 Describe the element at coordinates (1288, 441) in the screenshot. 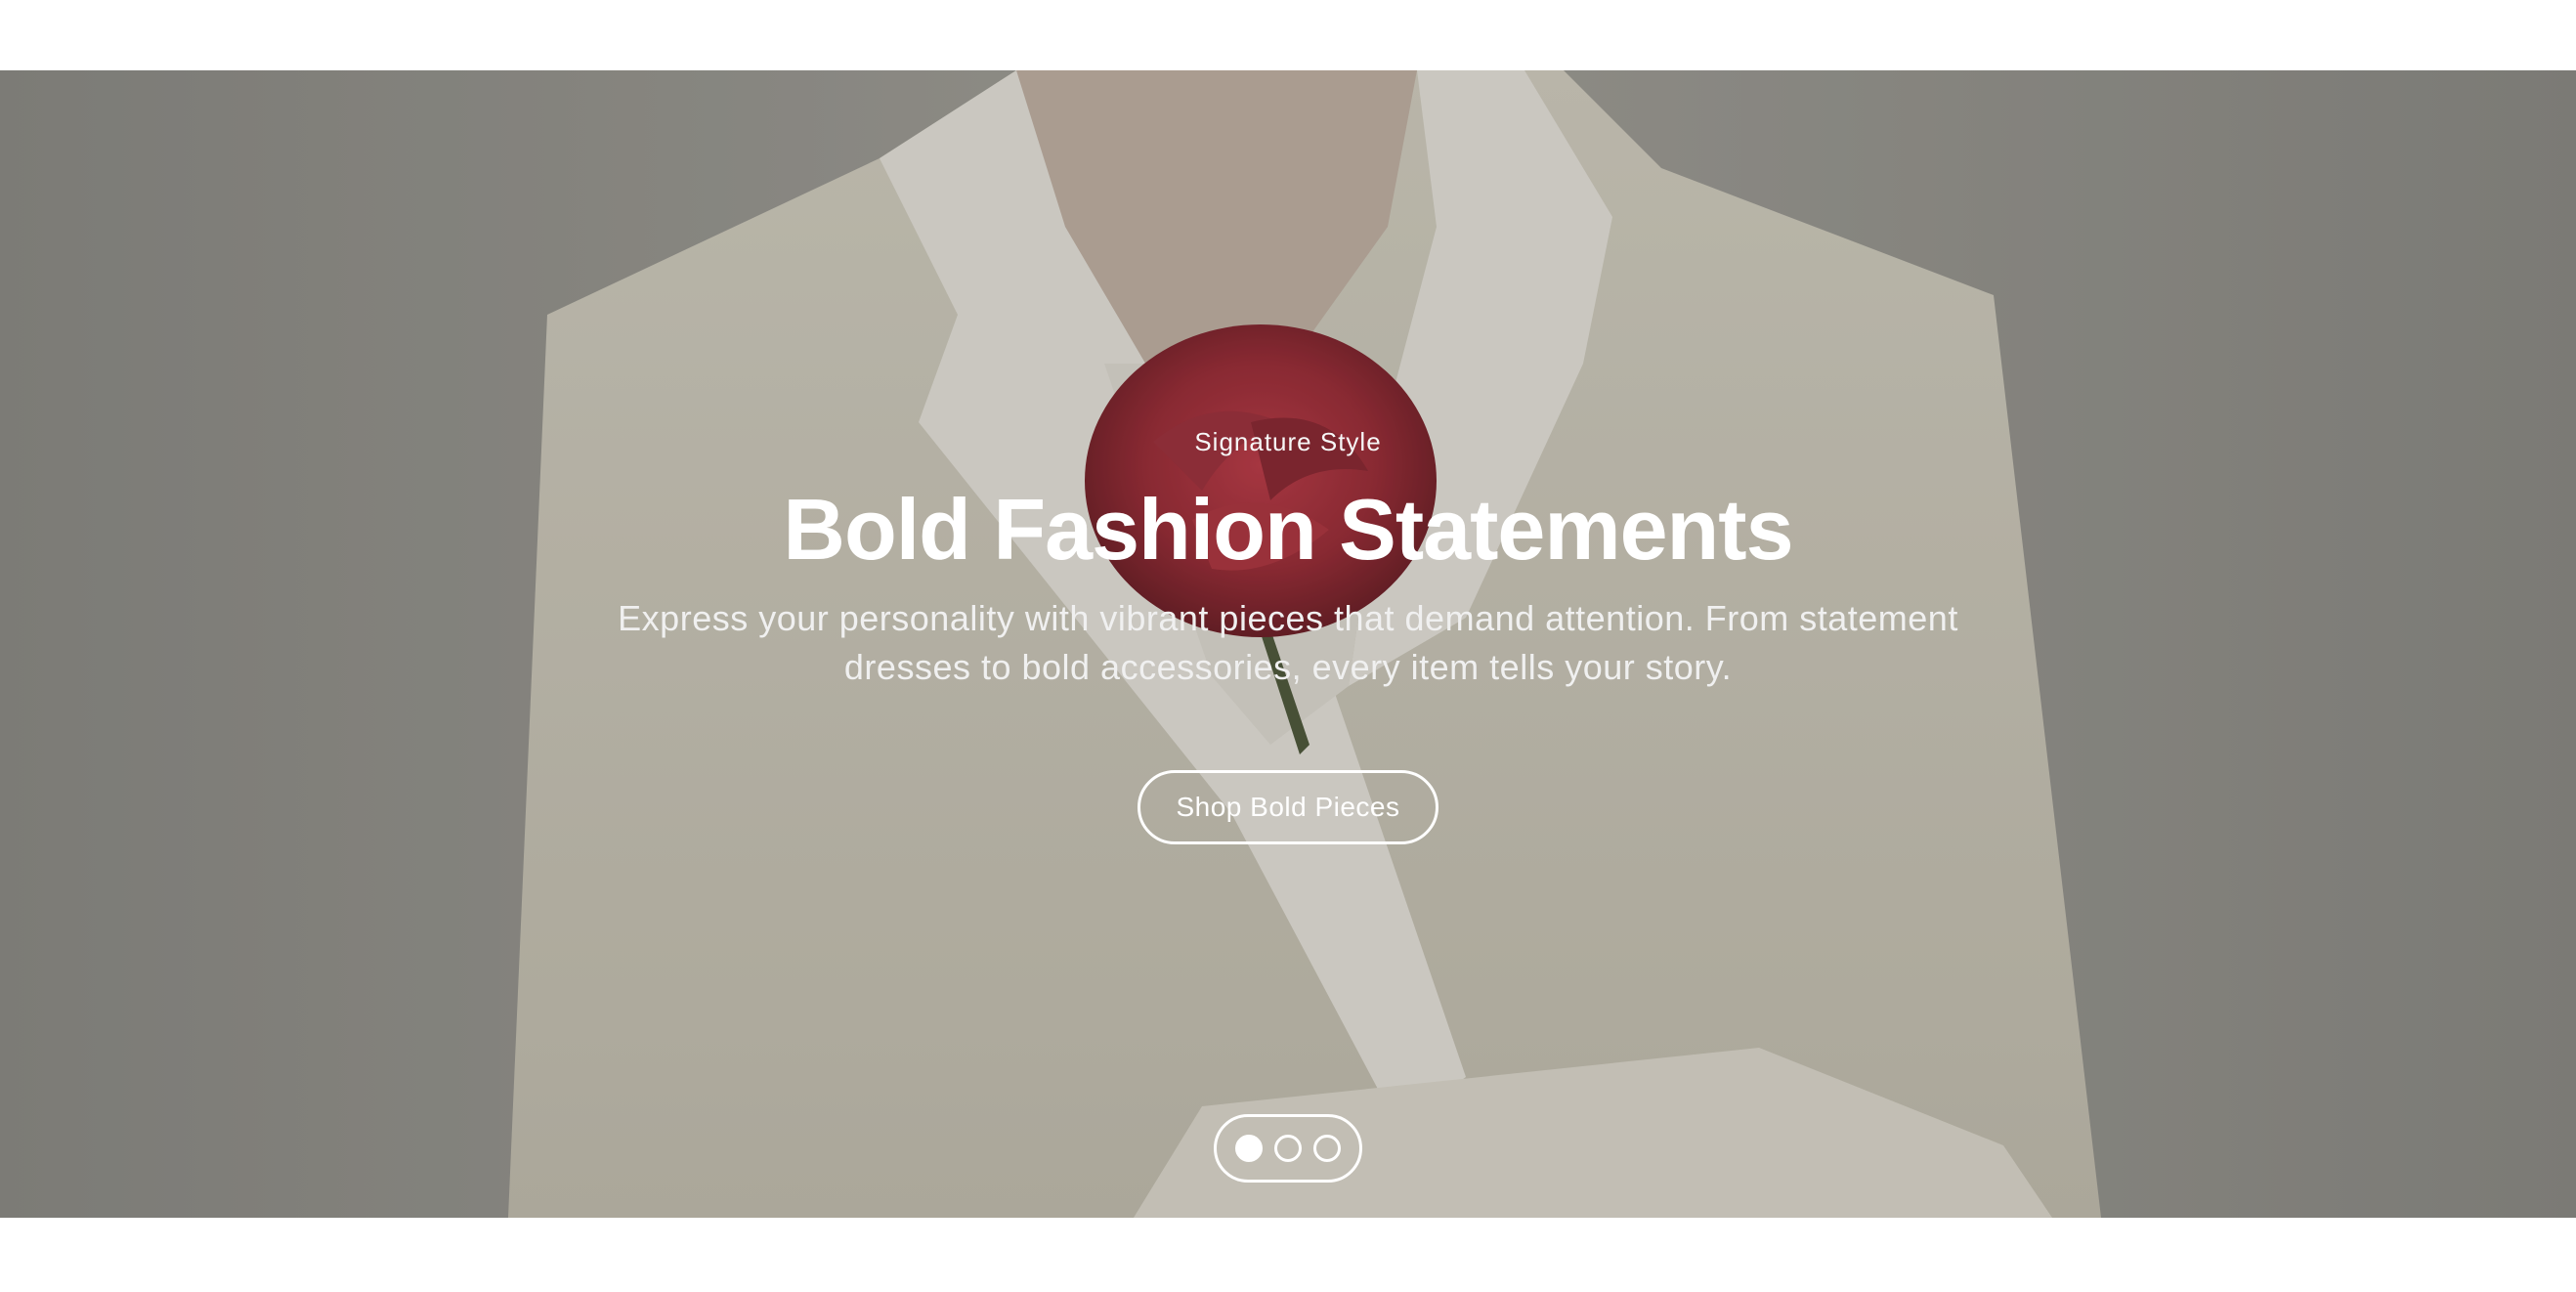

I see `hero-eyebrow: Signature Style` at that location.